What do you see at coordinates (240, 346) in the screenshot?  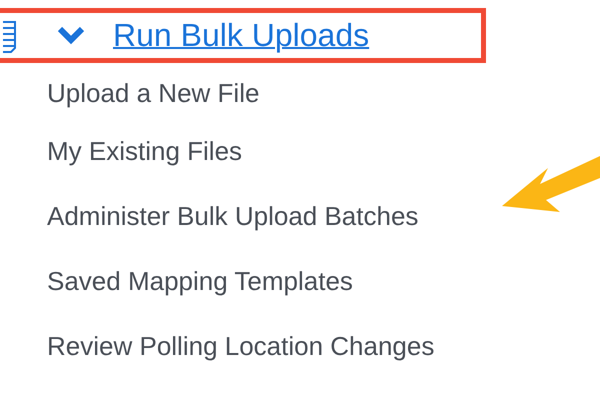 I see `menu-item: Review Polling Location Changes` at bounding box center [240, 346].